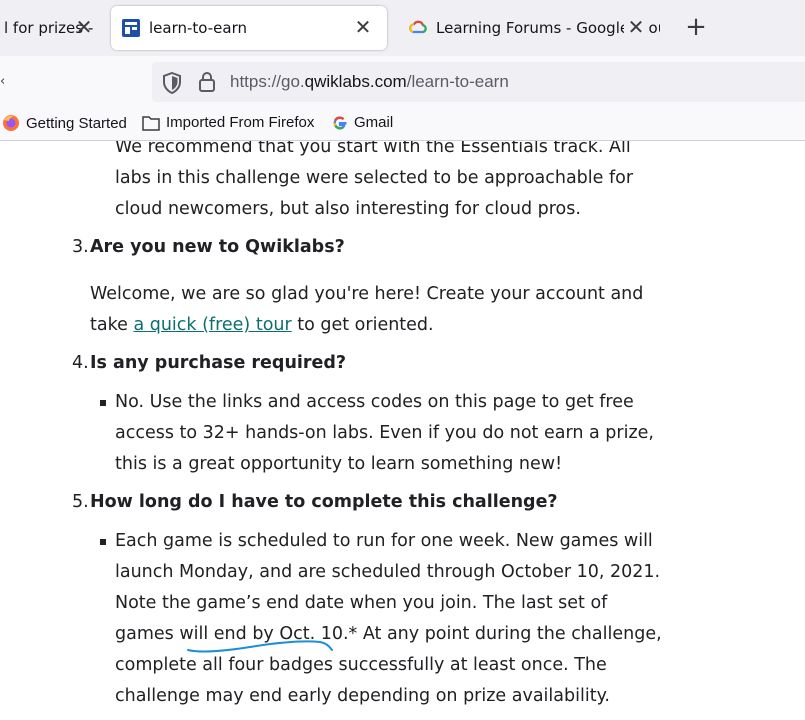 The width and height of the screenshot is (805, 720). Describe the element at coordinates (374, 122) in the screenshot. I see `bookmark-label: Gmail` at that location.